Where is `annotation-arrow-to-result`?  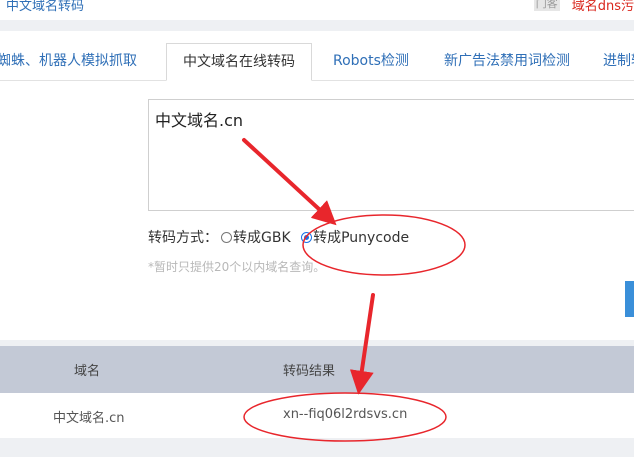
annotation-arrow-to-result is located at coordinates (362, 344).